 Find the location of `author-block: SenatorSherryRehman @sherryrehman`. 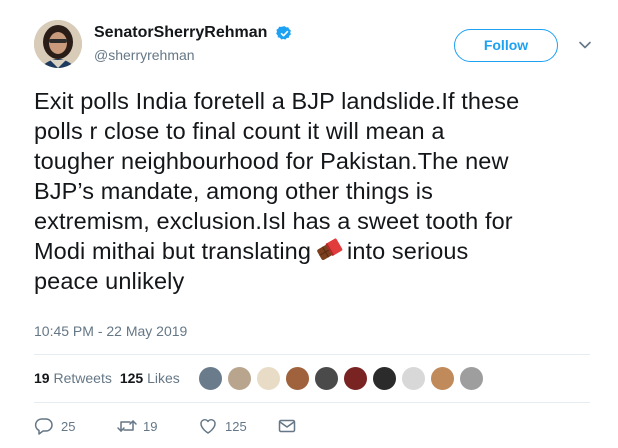

author-block: SenatorSherryRehman @sherryrehman is located at coordinates (193, 43).